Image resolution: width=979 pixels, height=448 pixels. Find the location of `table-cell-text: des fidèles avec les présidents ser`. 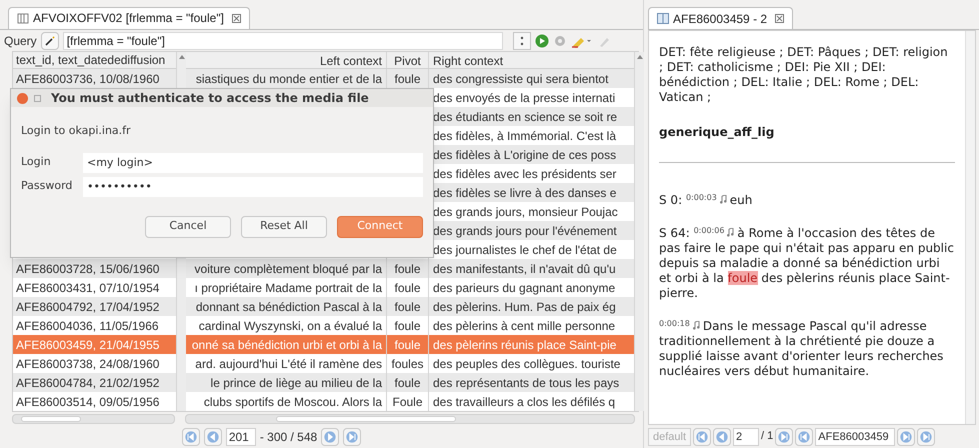

table-cell-text: des fidèles avec les présidents ser is located at coordinates (524, 174).